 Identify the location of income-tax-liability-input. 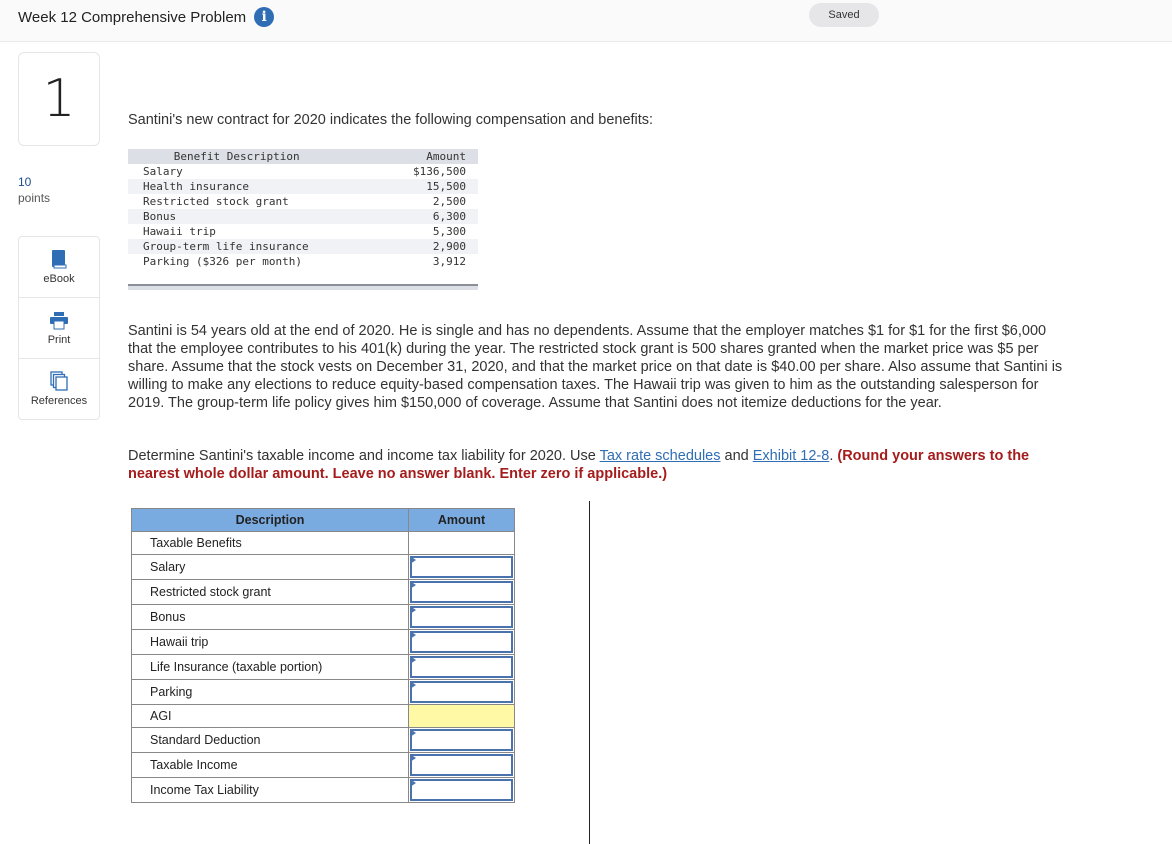
(461, 790).